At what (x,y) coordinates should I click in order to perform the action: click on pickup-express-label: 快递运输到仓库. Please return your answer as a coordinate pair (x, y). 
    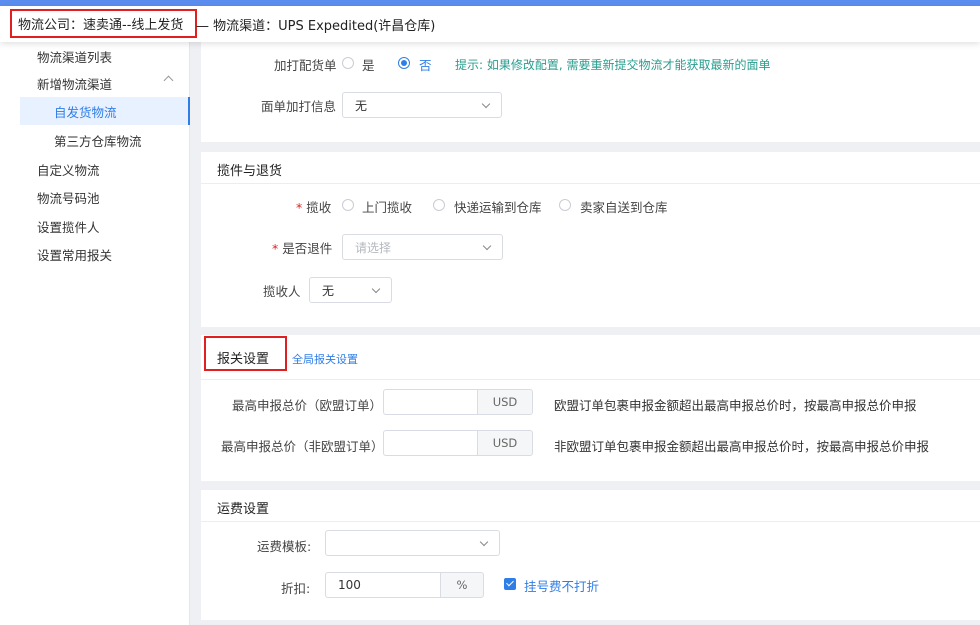
    Looking at the image, I should click on (498, 206).